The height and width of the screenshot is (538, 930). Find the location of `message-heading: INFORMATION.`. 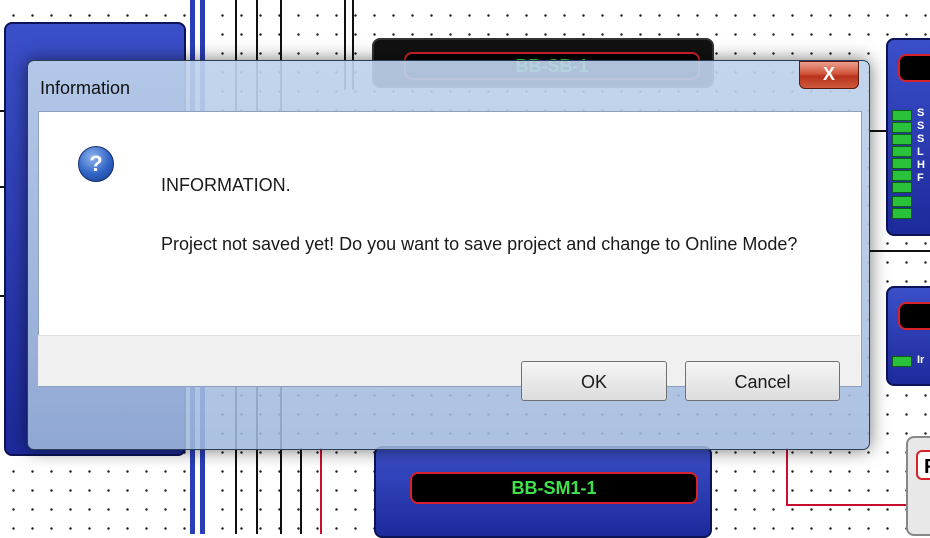

message-heading: INFORMATION. is located at coordinates (226, 185).